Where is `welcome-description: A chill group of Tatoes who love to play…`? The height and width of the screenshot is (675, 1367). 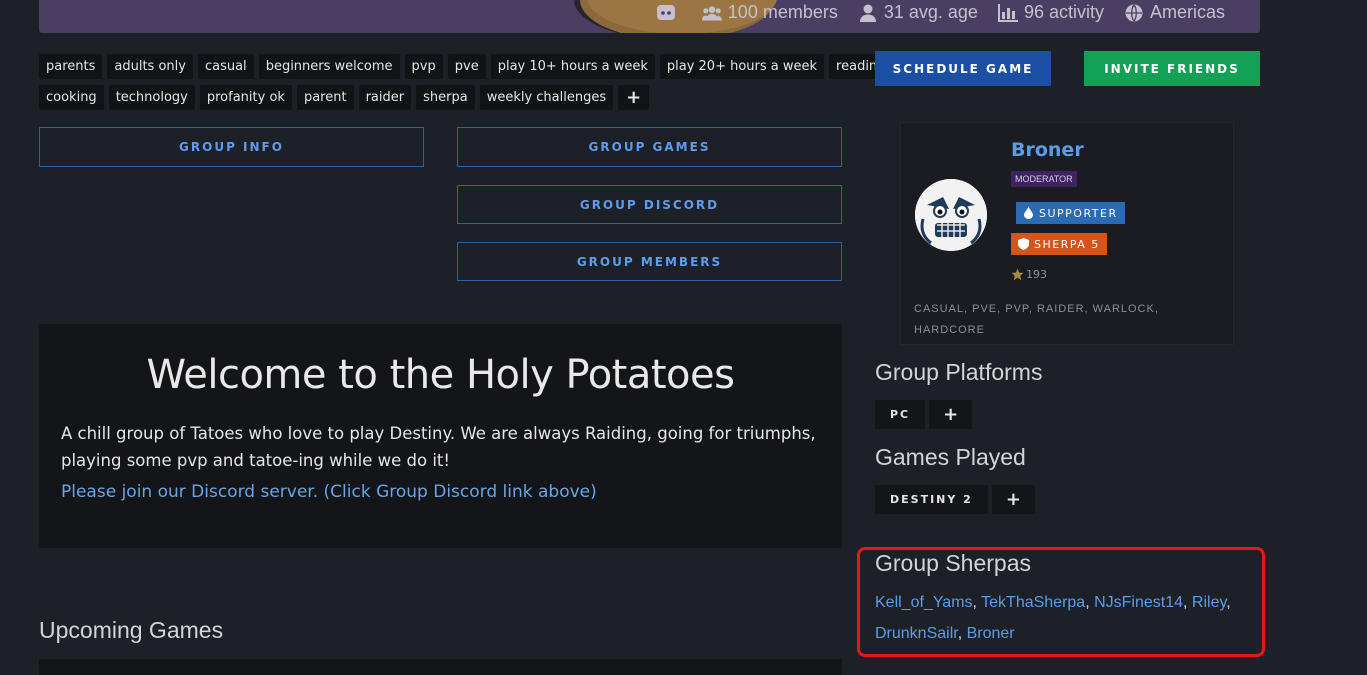
welcome-description: A chill group of Tatoes who love to play… is located at coordinates (438, 447).